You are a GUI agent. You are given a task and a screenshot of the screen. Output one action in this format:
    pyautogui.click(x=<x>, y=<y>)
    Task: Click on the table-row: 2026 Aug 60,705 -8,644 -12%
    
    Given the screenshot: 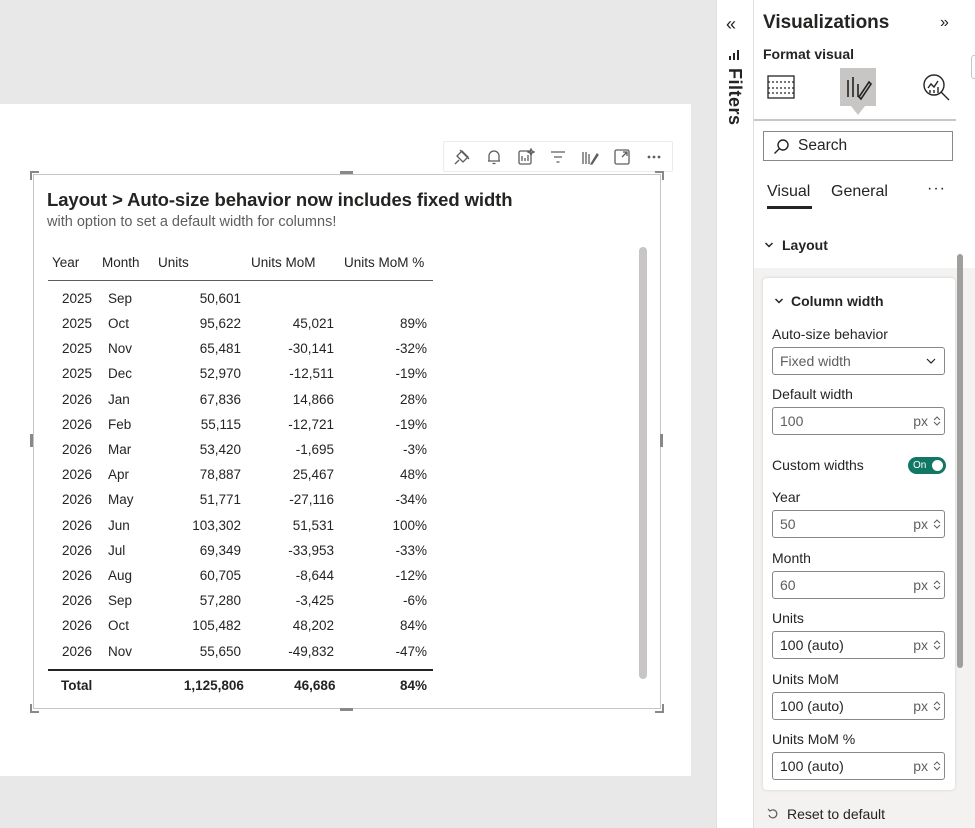 What is the action you would take?
    pyautogui.click(x=240, y=575)
    